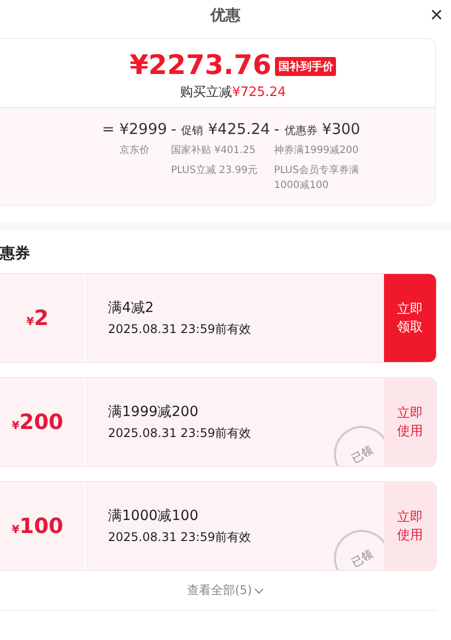 The width and height of the screenshot is (451, 640). I want to click on breakdown-amount: = ¥2999, so click(135, 129).